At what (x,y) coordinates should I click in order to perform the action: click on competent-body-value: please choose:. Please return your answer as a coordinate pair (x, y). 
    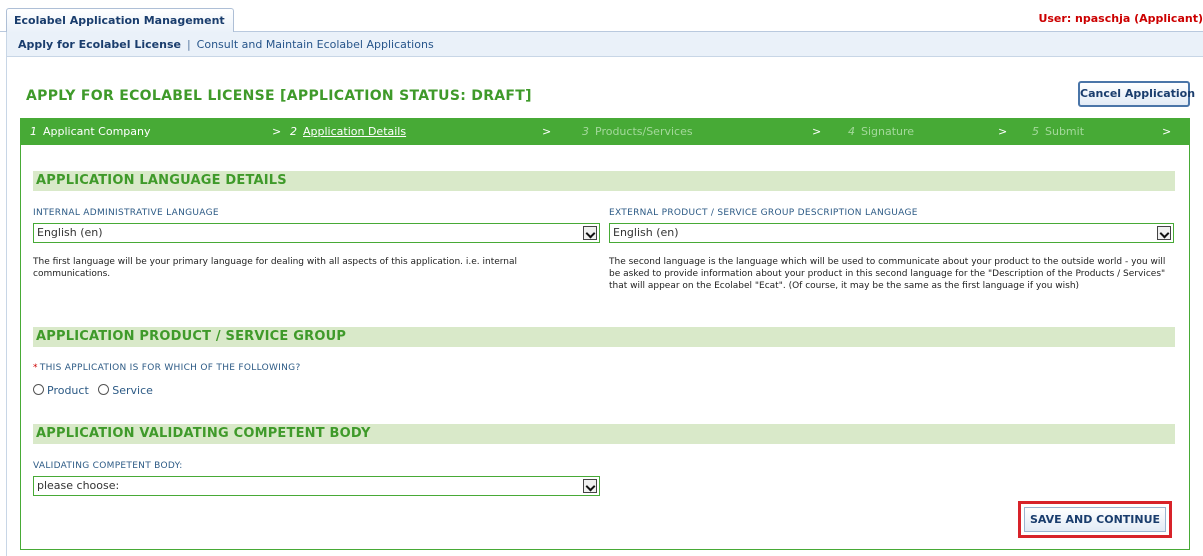
    Looking at the image, I should click on (78, 485).